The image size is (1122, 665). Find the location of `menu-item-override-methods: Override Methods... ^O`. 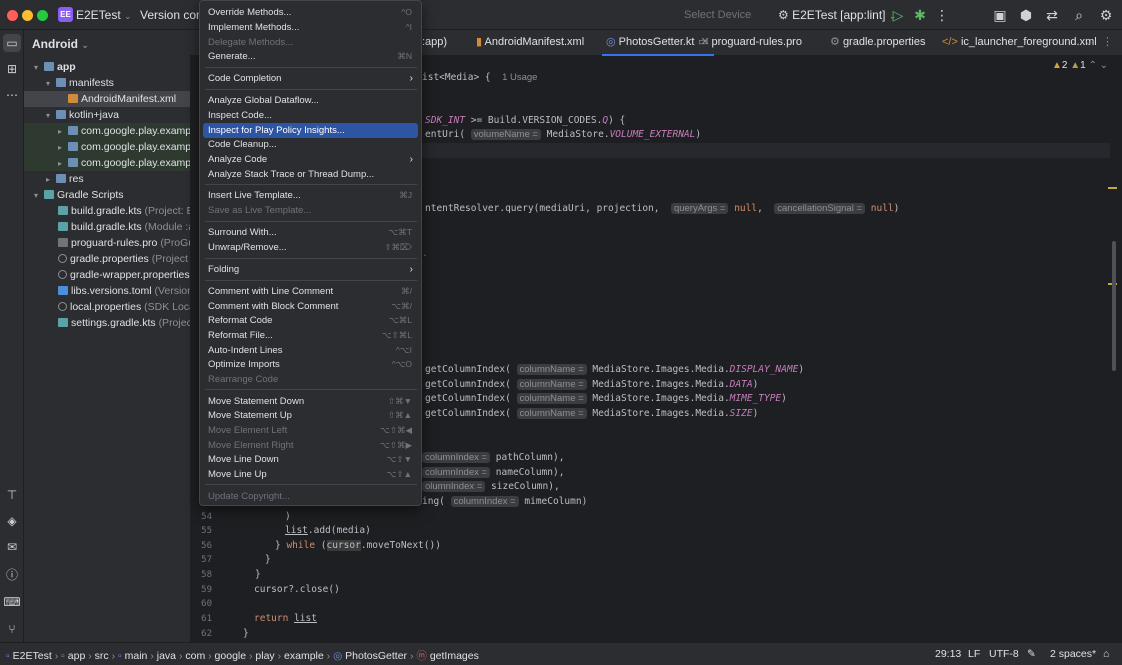

menu-item-override-methods: Override Methods... ^O is located at coordinates (310, 12).